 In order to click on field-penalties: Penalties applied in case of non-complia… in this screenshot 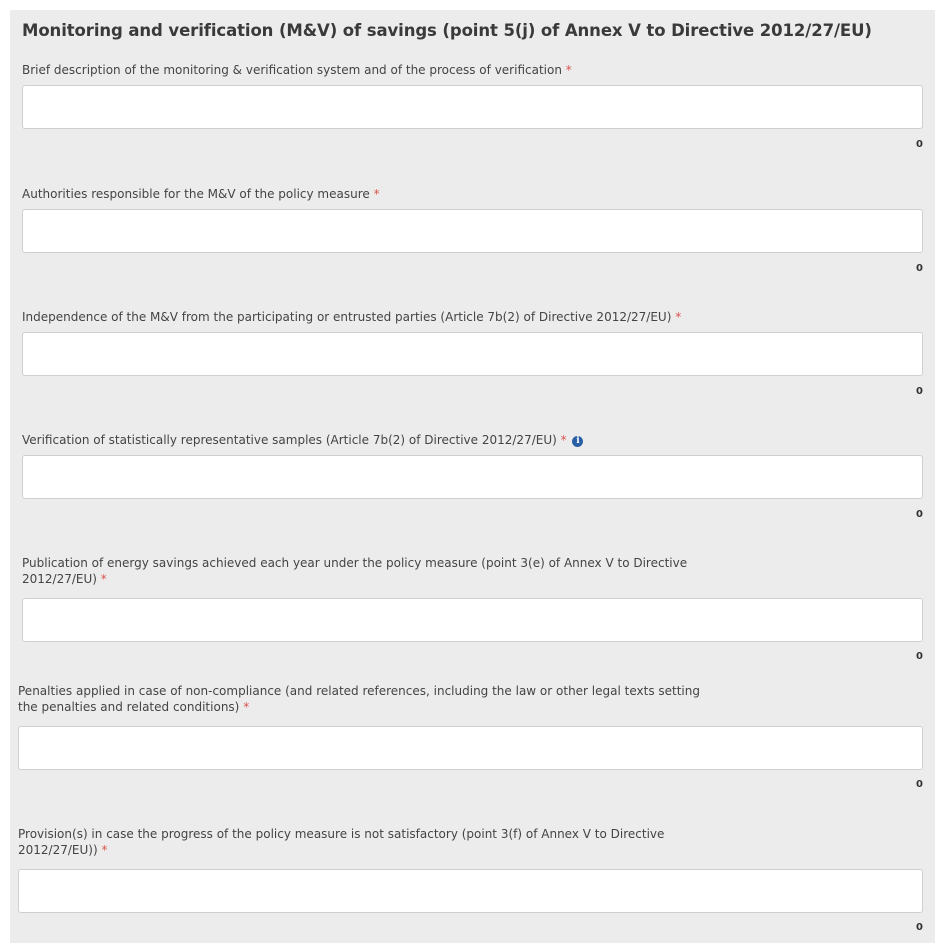, I will do `click(470, 738)`.